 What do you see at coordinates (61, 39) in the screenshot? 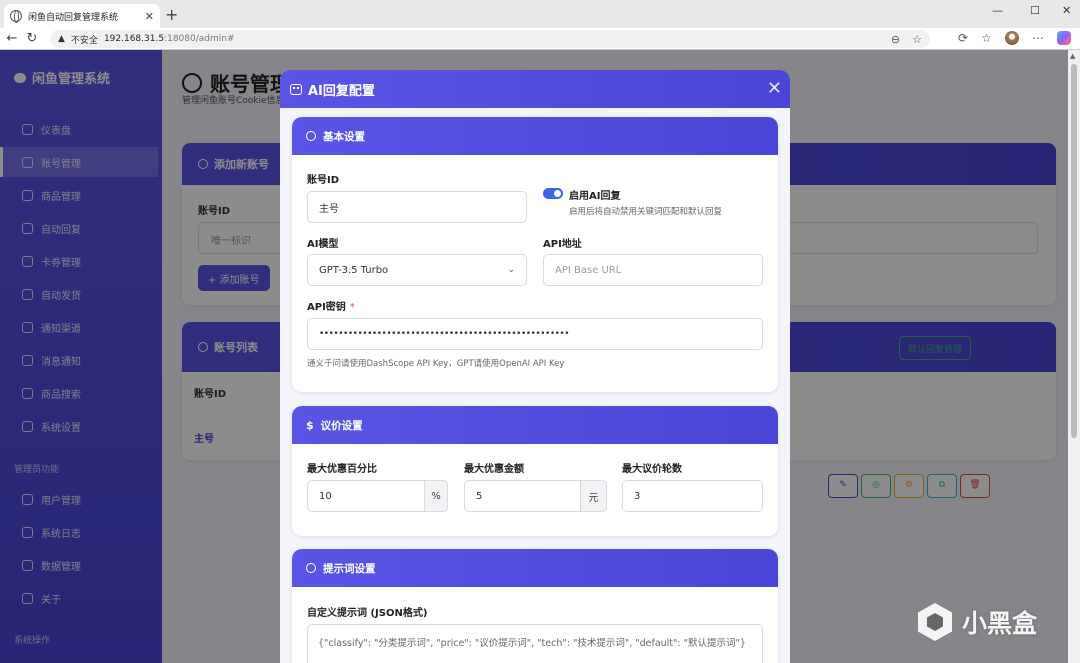
I see `warning-icon: ▲` at bounding box center [61, 39].